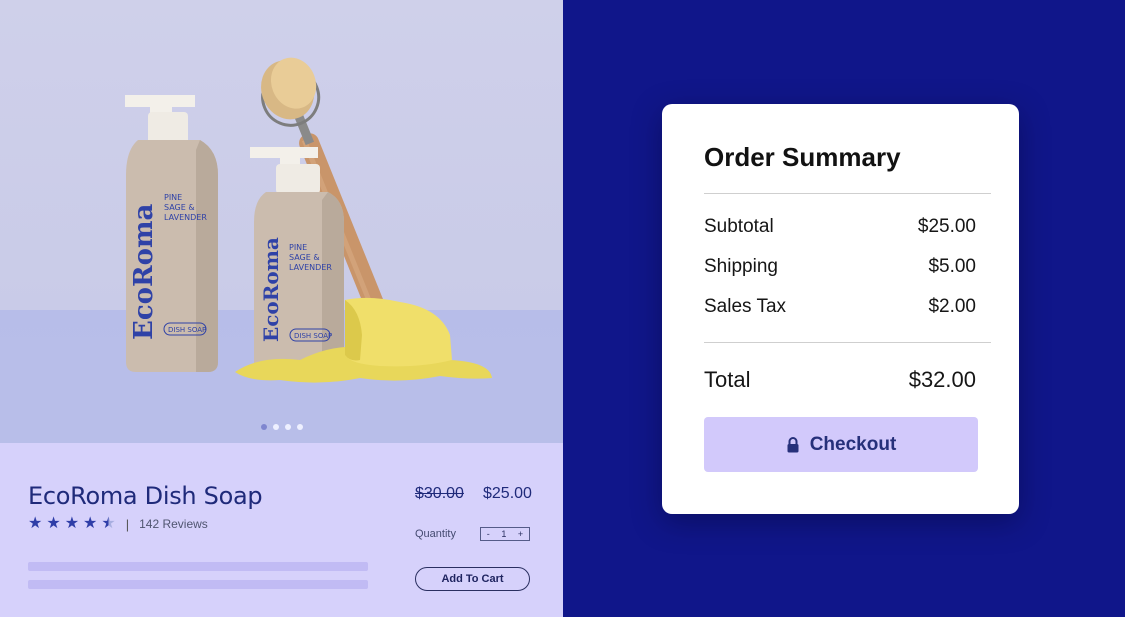 This screenshot has height=617, width=1125. Describe the element at coordinates (840, 267) in the screenshot. I see `shipping-row: Shipping $5.00` at that location.